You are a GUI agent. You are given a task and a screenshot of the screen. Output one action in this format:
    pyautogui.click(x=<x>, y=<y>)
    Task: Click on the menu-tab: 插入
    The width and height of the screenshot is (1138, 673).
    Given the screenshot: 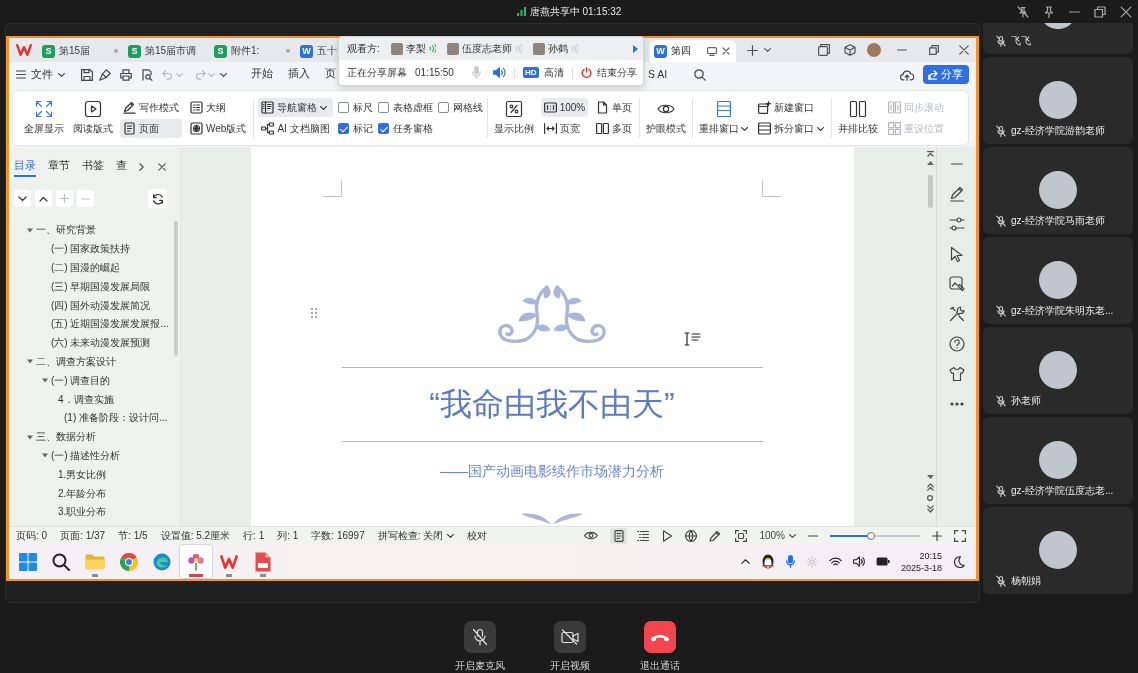 What is the action you would take?
    pyautogui.click(x=299, y=74)
    